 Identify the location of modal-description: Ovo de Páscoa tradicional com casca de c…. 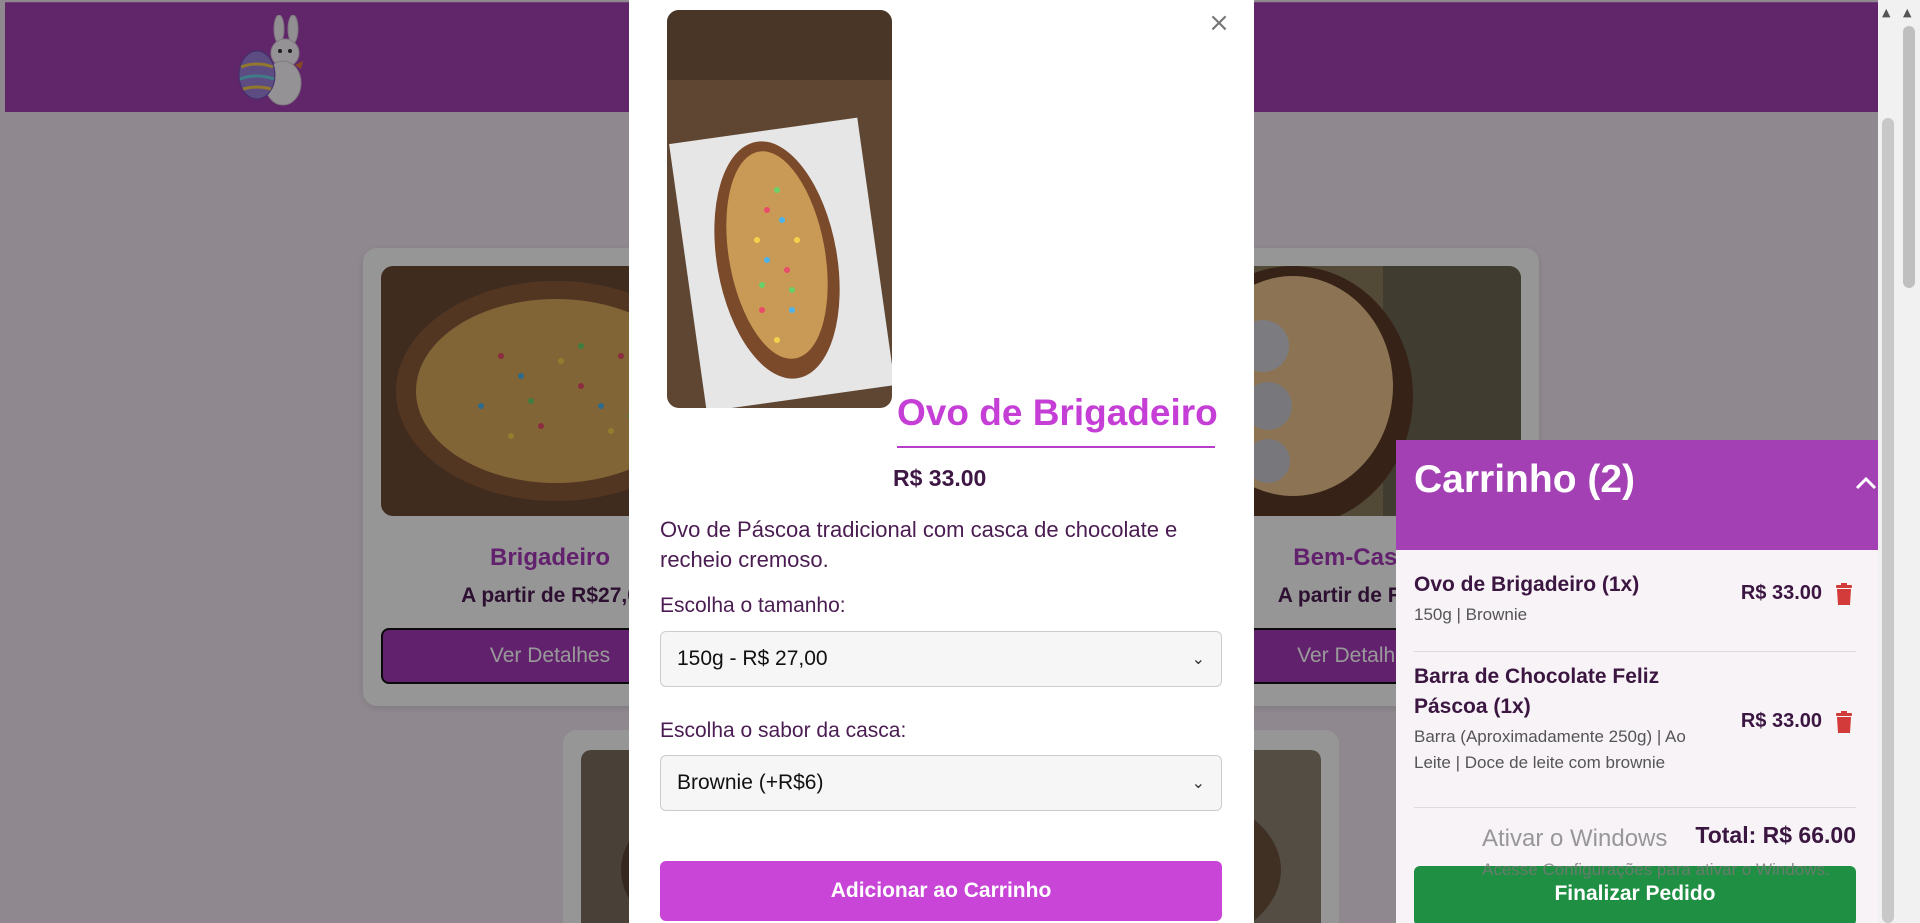
(919, 544).